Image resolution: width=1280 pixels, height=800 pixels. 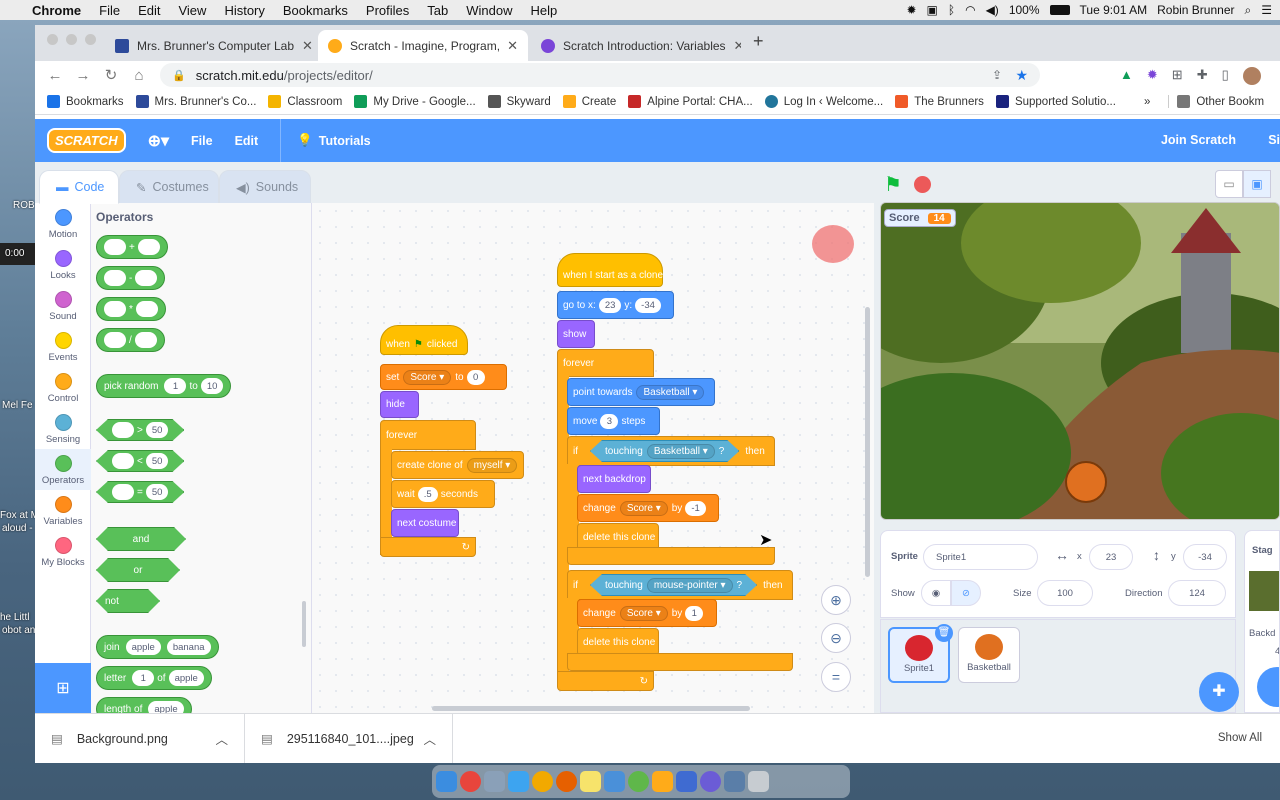 I want to click on variable-dropdown: Score ▾, so click(x=643, y=613).